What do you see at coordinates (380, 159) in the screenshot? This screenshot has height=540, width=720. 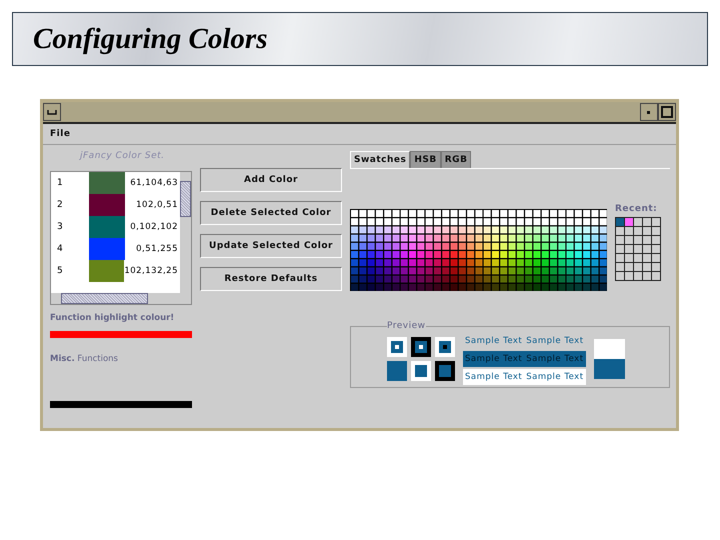 I see `tab: Swatches` at bounding box center [380, 159].